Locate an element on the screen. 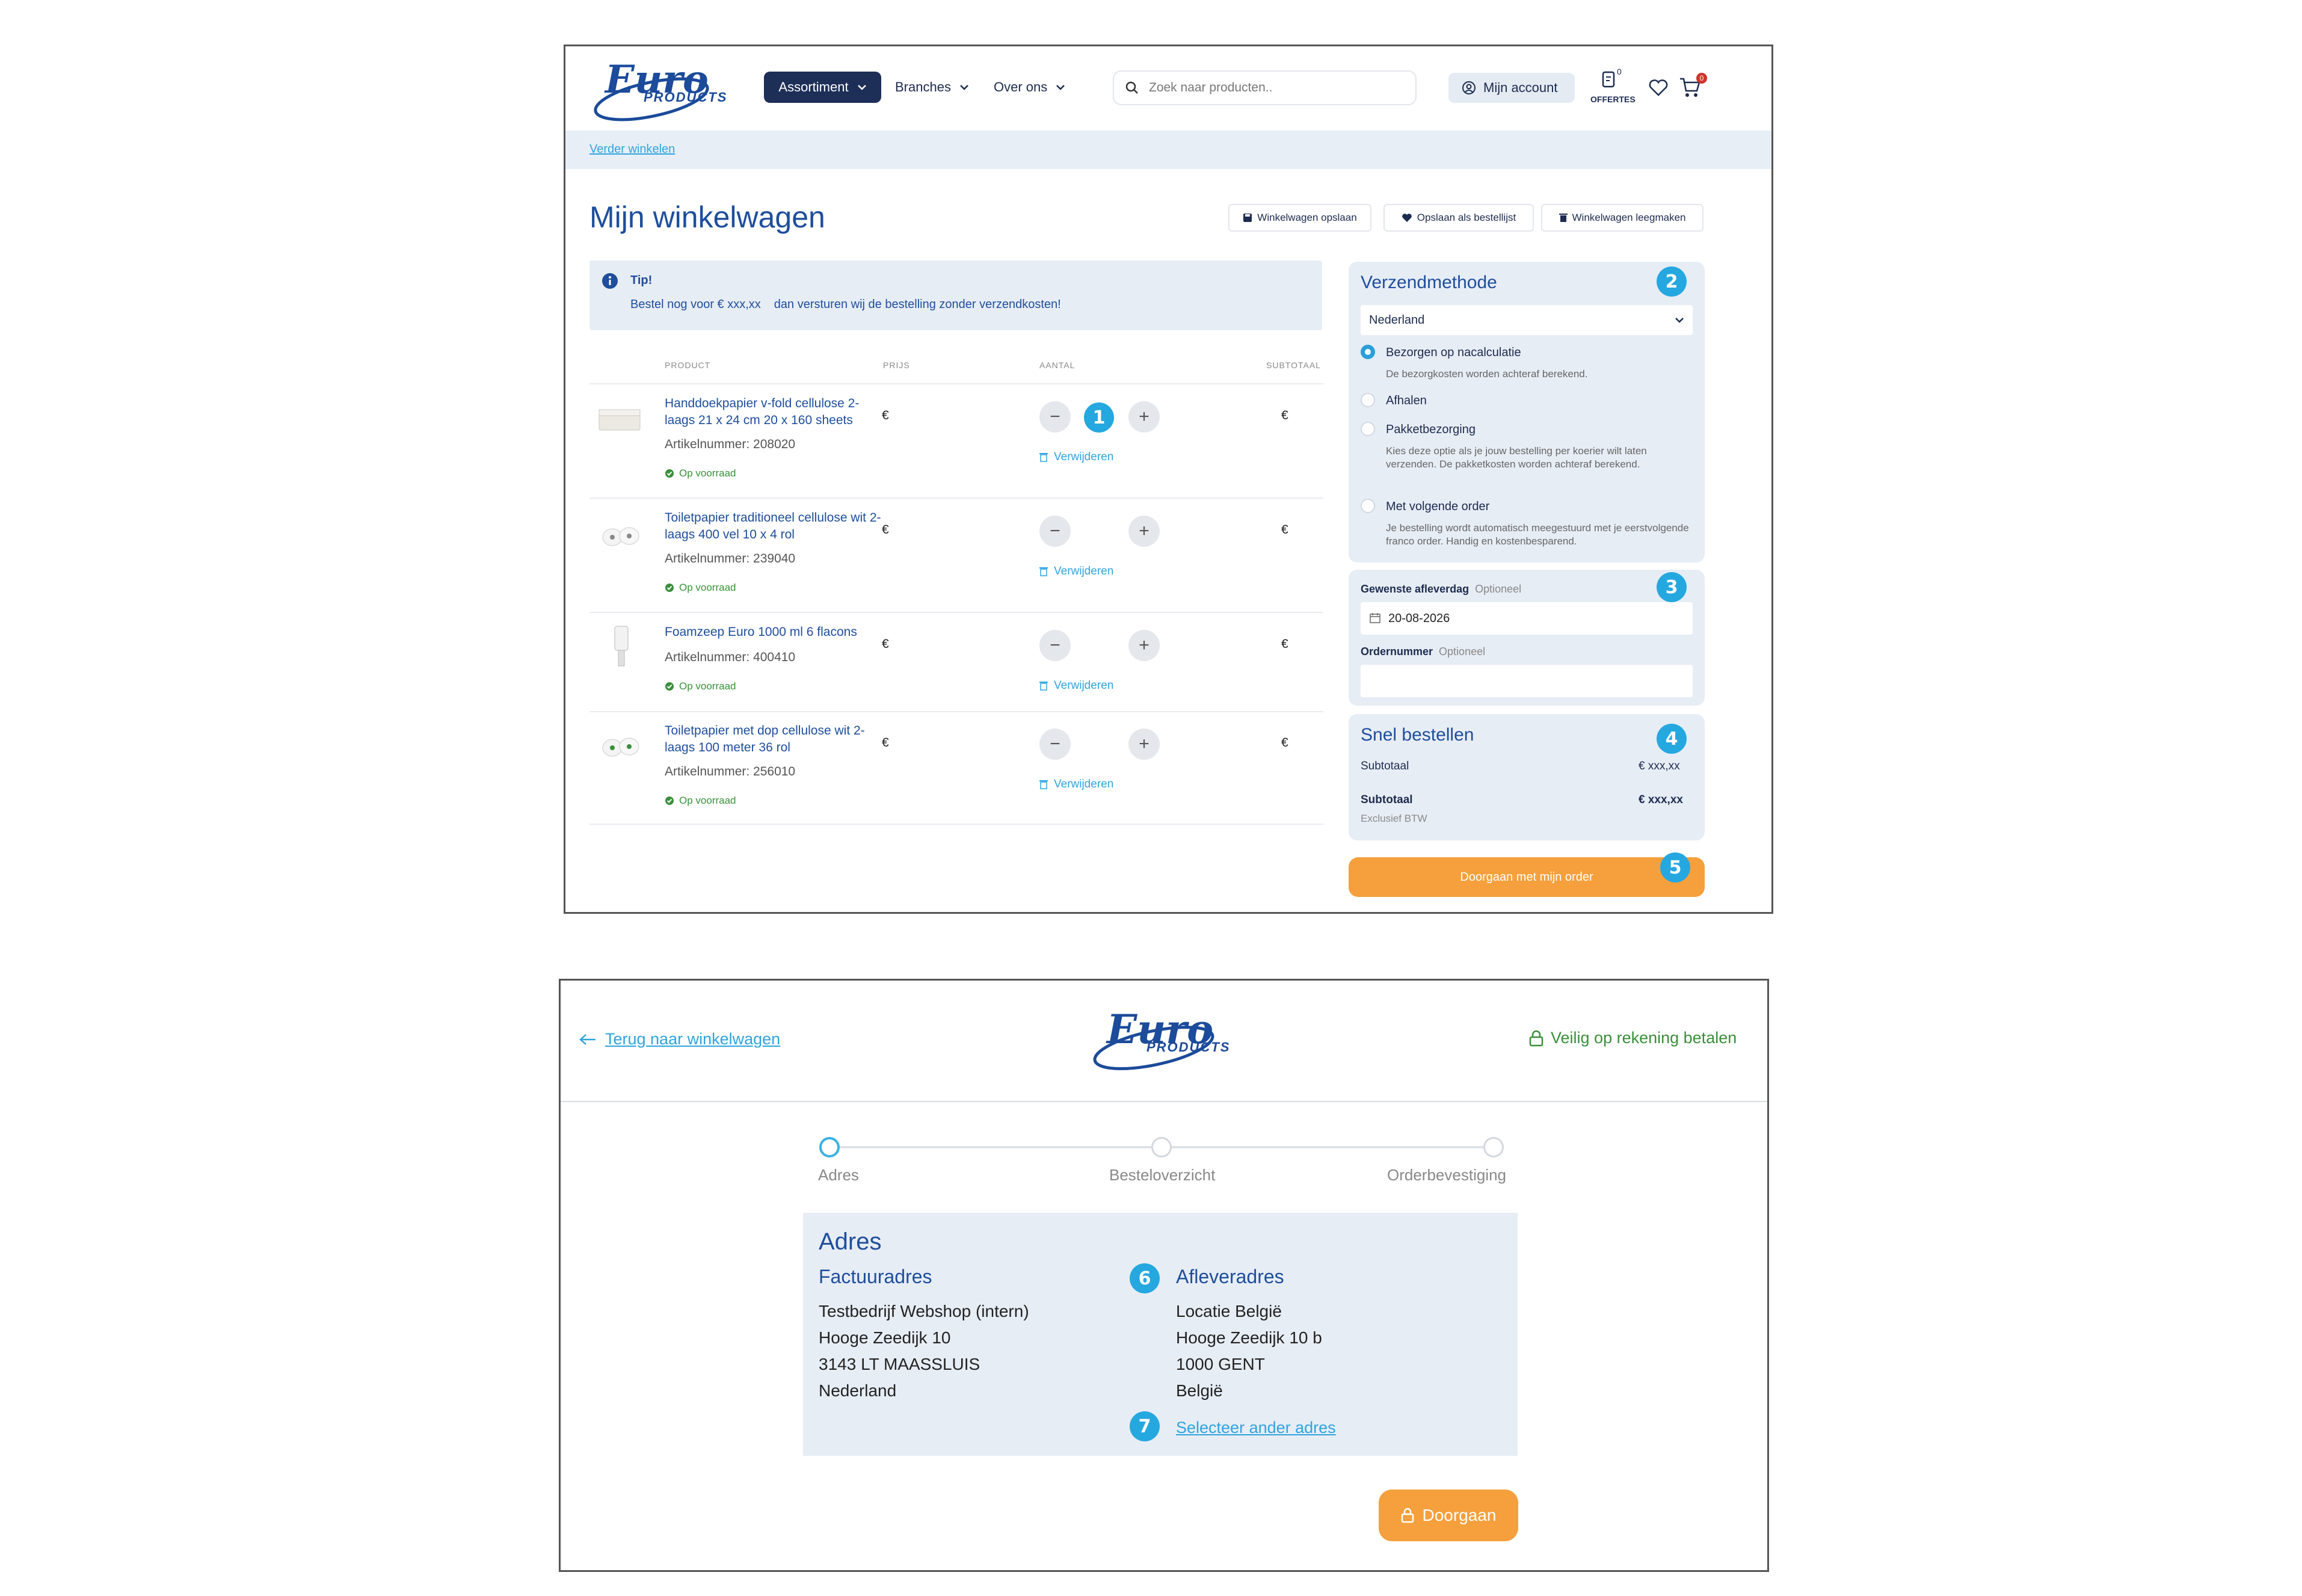  search-input: Zoek naar producten.. is located at coordinates (1265, 87).